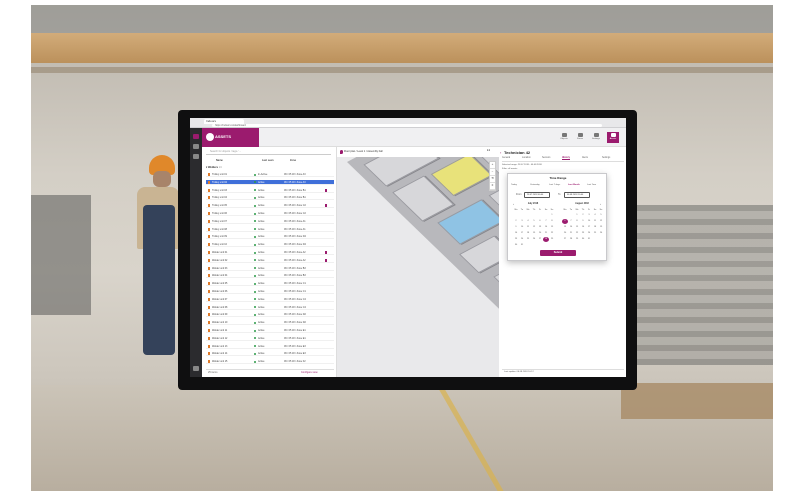  Describe the element at coordinates (219, 182) in the screenshot. I see `row-name: Trolley unit 02` at that location.